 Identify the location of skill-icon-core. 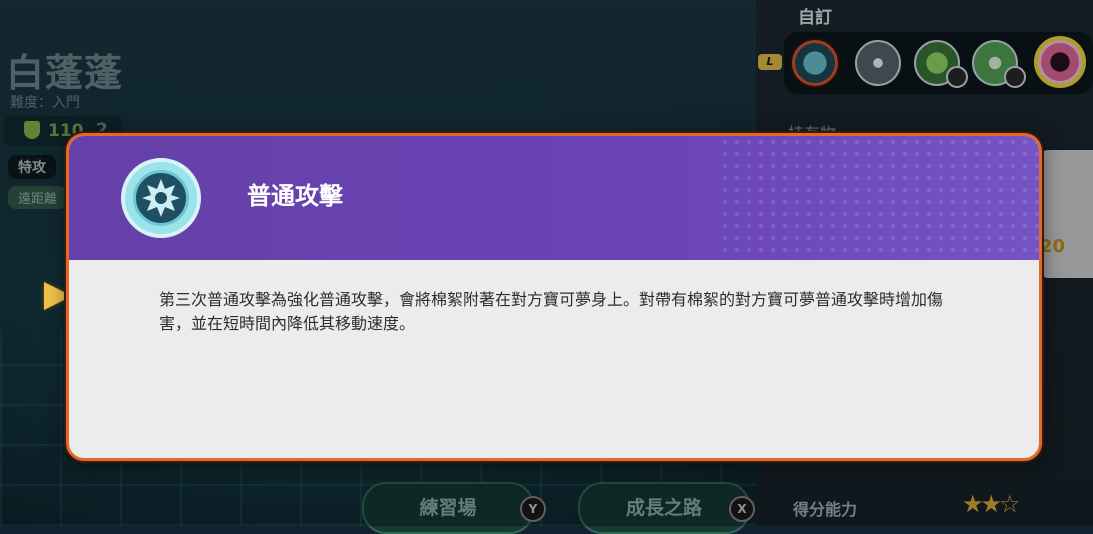
(161, 198).